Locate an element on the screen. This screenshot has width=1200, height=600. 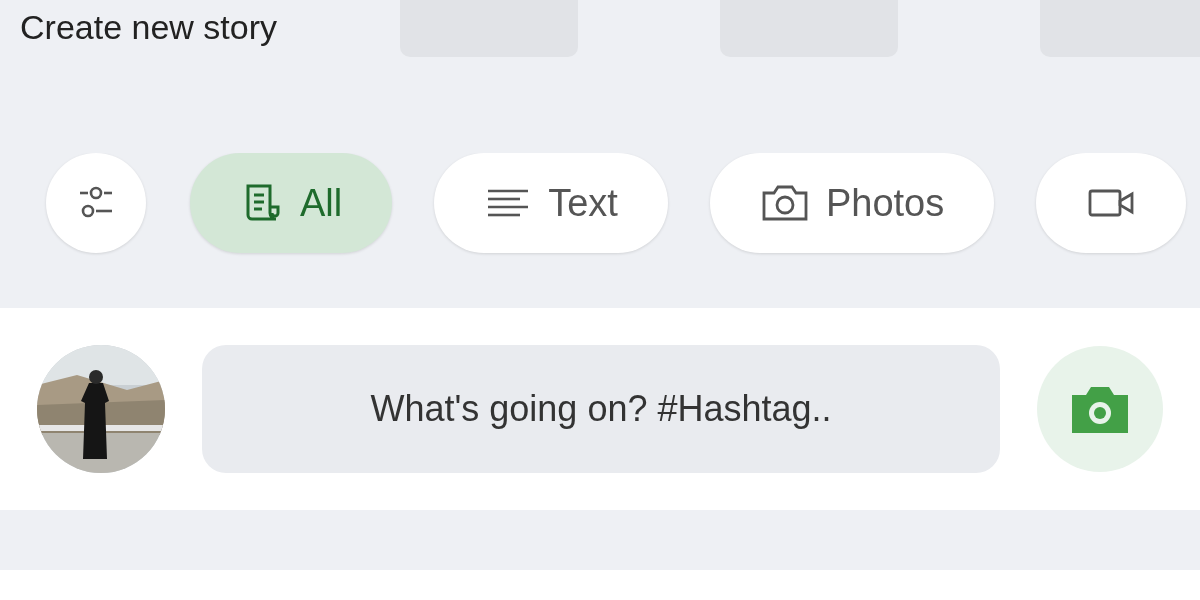
page-title: Create new story is located at coordinates (149, 27).